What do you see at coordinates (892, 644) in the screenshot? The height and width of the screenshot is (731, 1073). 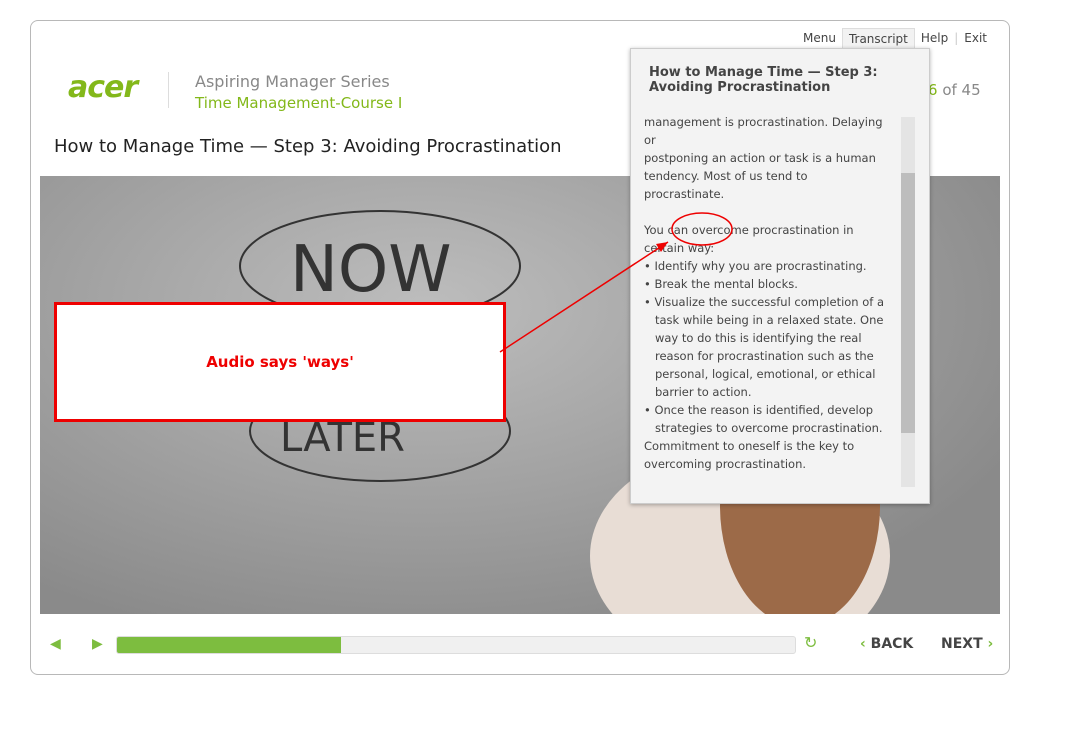 I see `back-label: BACK` at bounding box center [892, 644].